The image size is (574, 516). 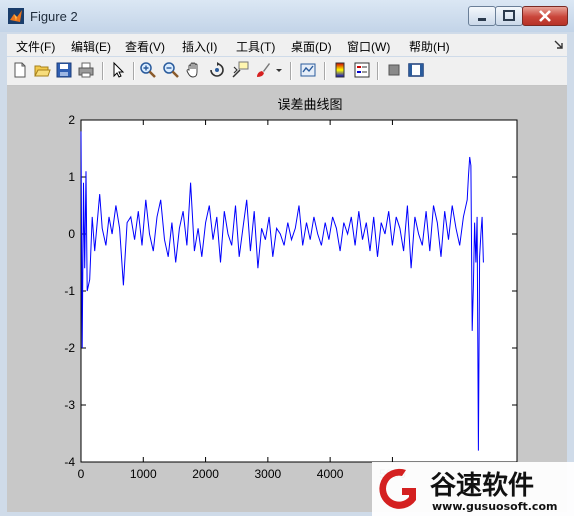 What do you see at coordinates (35, 46) in the screenshot?
I see `menu-file: 文件(F)` at bounding box center [35, 46].